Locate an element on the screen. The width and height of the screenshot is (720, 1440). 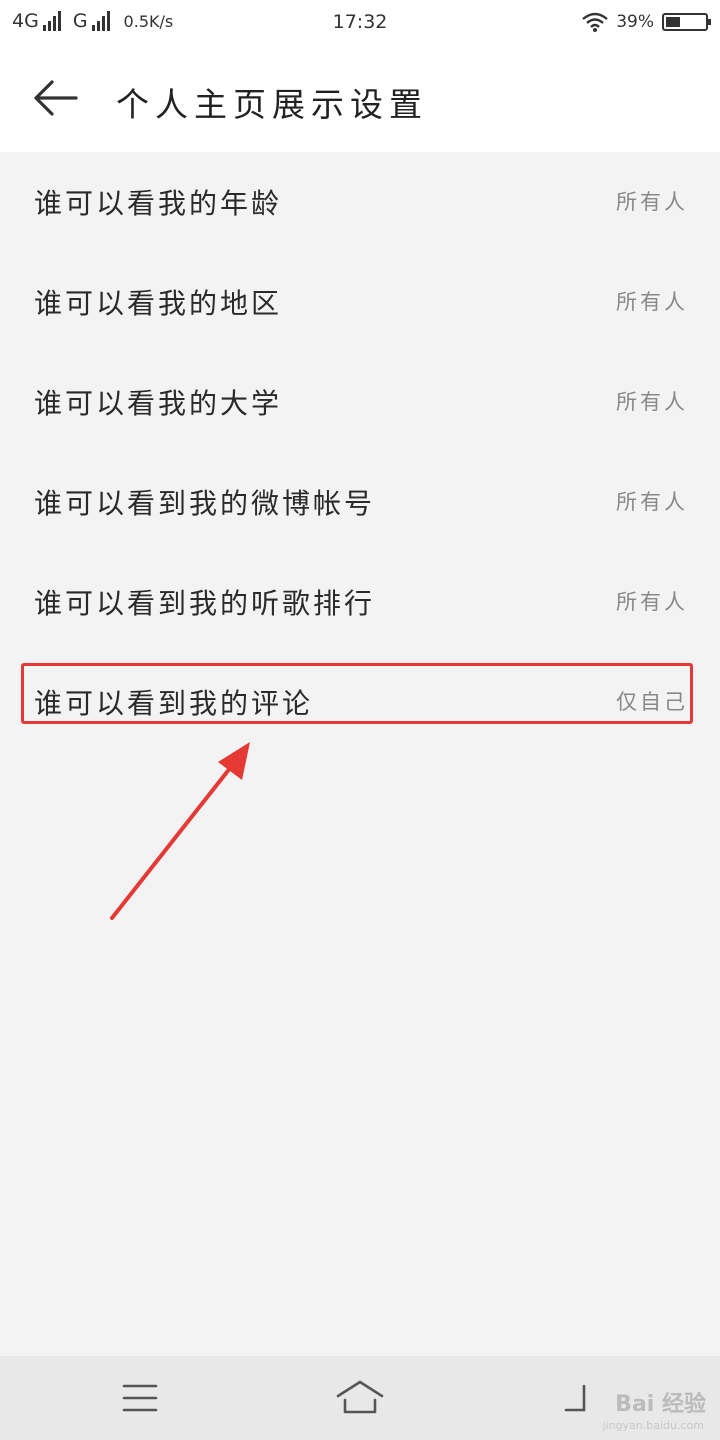
wifi-icon is located at coordinates (595, 22).